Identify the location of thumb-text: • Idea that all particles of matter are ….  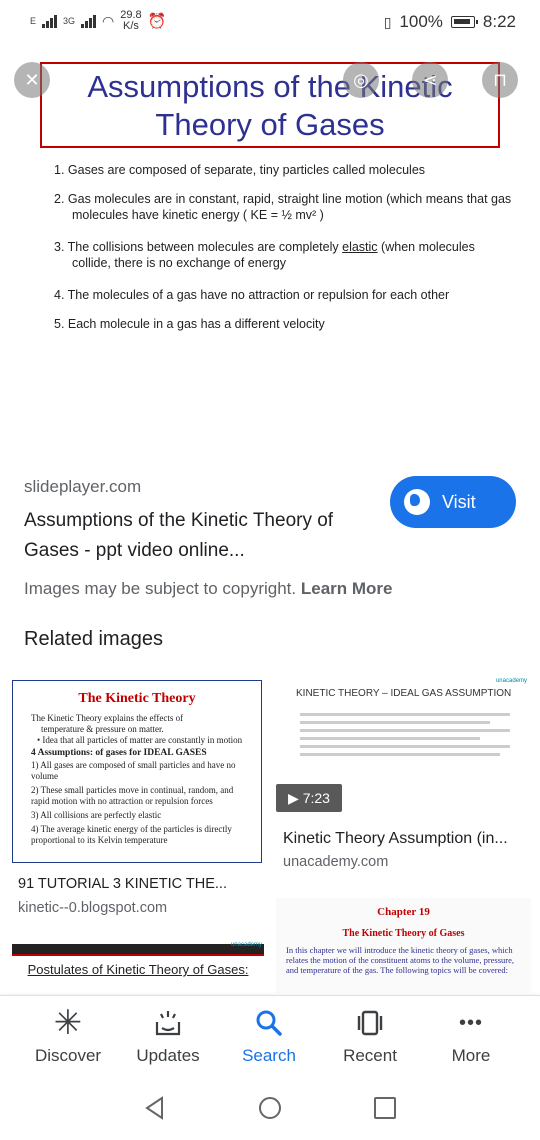
(140, 740).